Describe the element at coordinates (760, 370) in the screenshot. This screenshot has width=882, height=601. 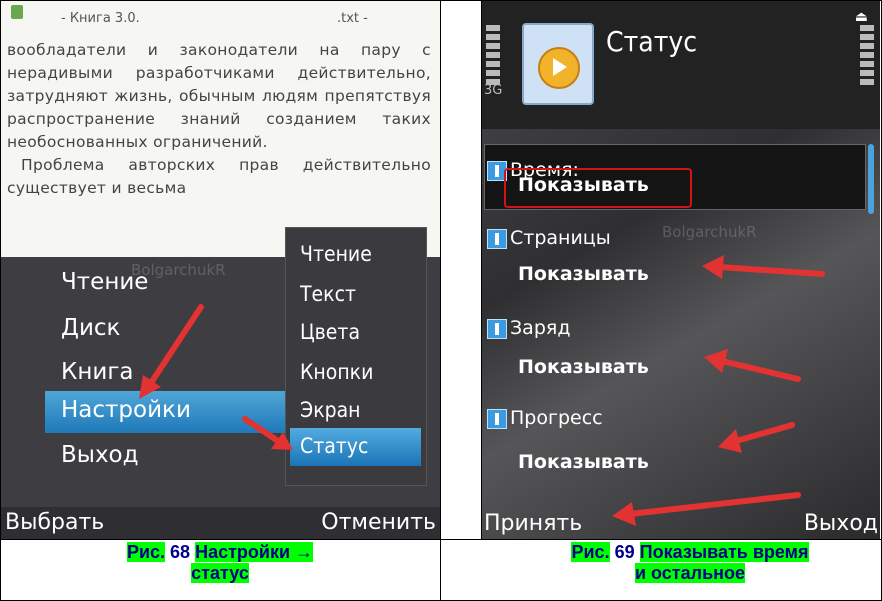
I see `arrow-to-battery` at that location.